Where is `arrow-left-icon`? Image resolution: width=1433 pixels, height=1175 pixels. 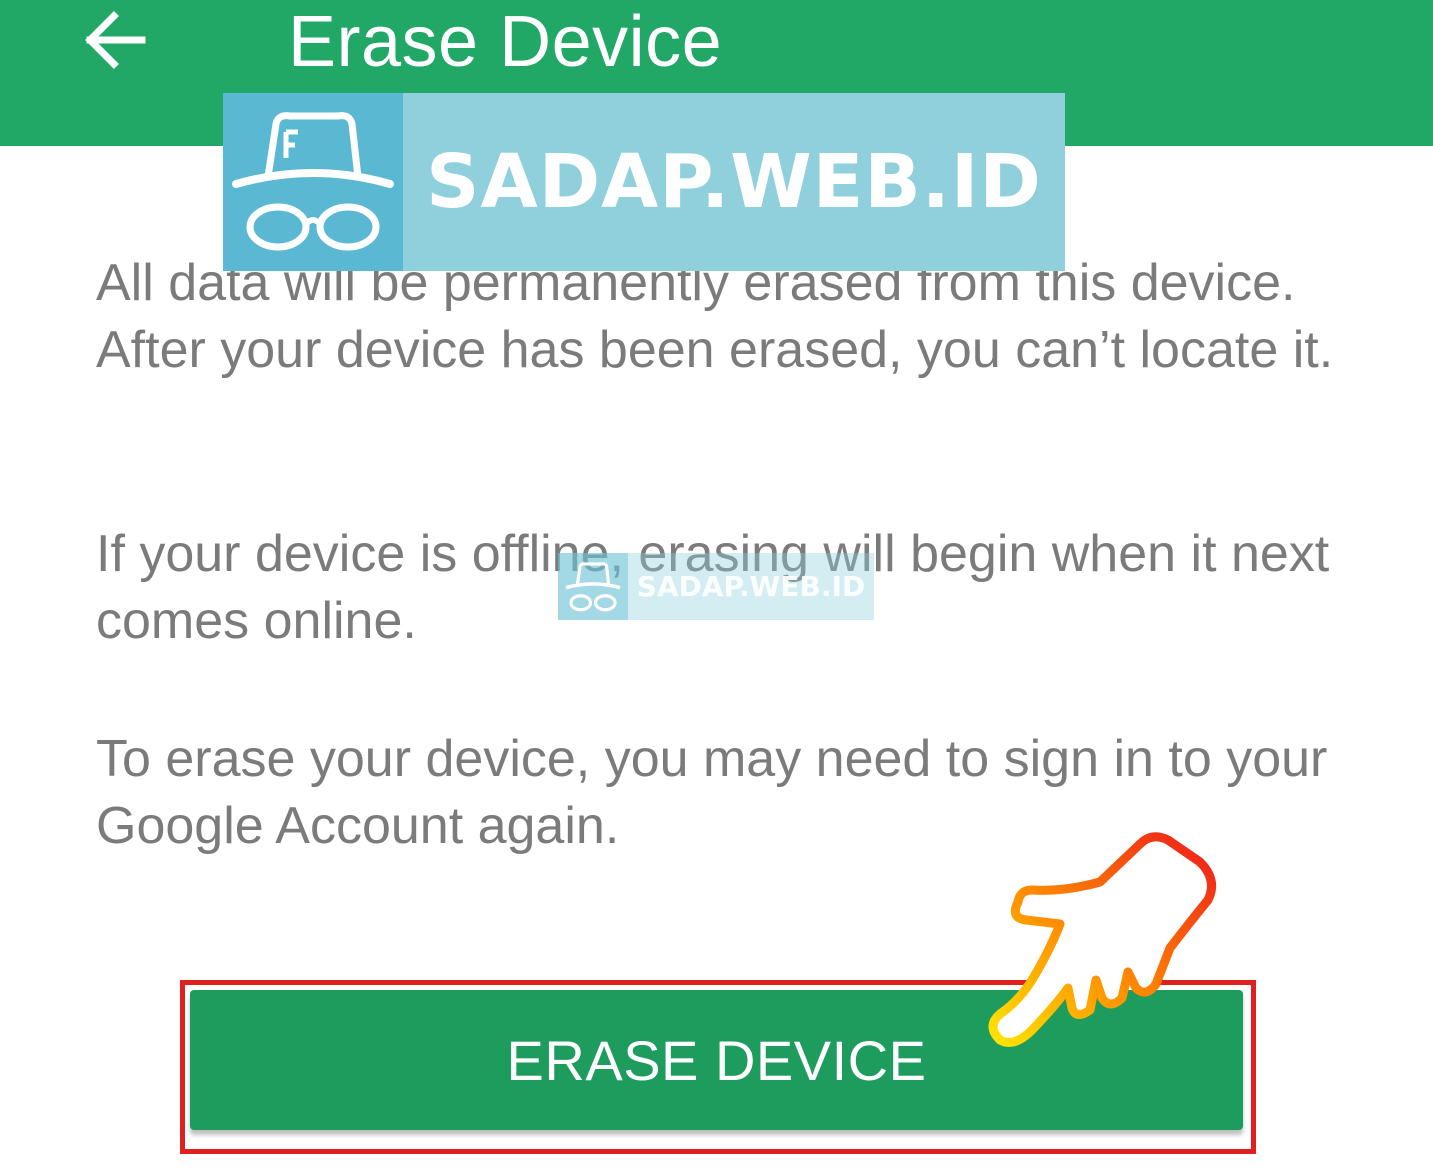 arrow-left-icon is located at coordinates (115, 40).